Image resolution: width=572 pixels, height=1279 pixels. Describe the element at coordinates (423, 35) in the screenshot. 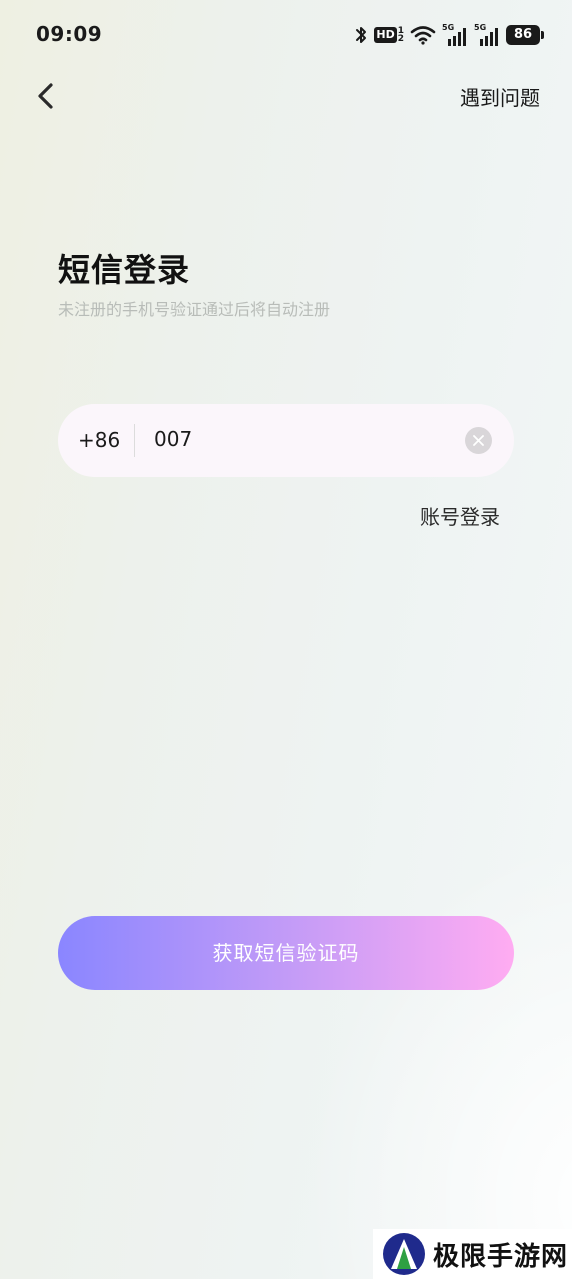

I see `wifi-icon` at that location.